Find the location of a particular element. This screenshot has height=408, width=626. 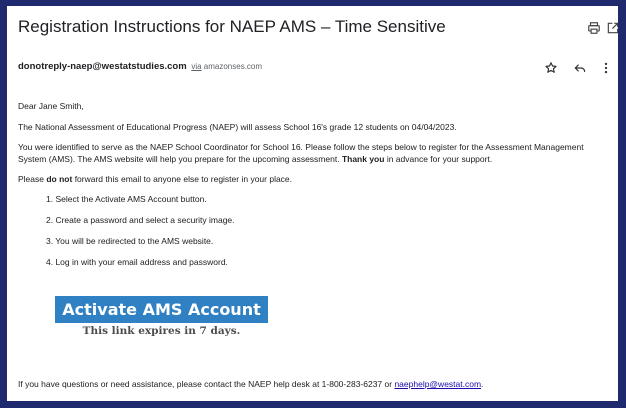

via-domain: amazonses.com is located at coordinates (233, 66).